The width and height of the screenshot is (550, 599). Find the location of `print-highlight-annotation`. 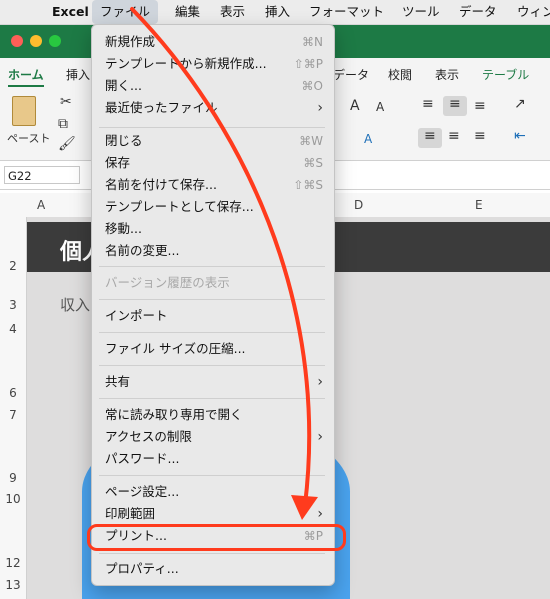

print-highlight-annotation is located at coordinates (216, 537).